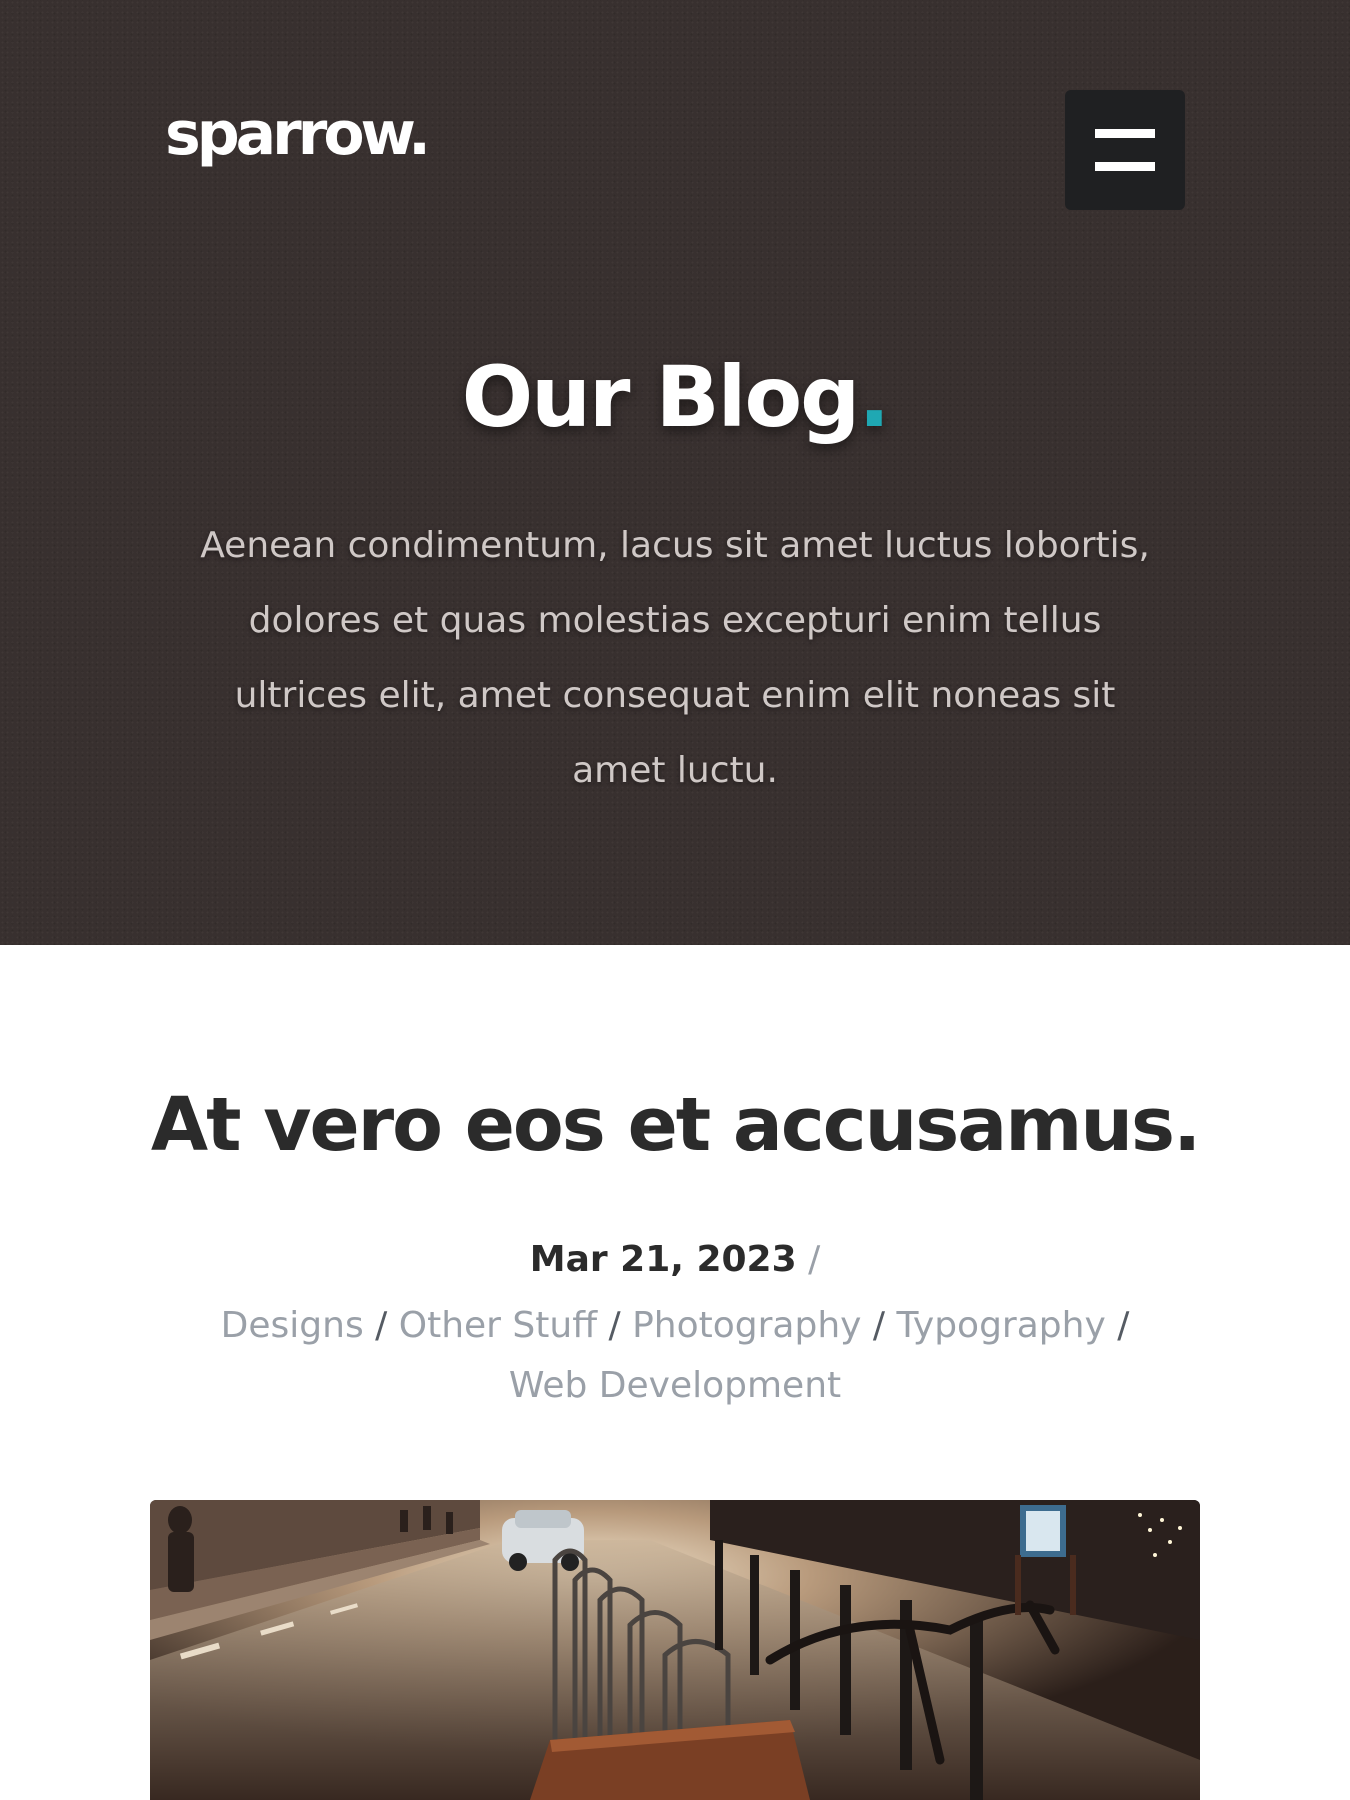  Describe the element at coordinates (498, 1325) in the screenshot. I see `category-link-other-stuff: Other Stuff` at that location.